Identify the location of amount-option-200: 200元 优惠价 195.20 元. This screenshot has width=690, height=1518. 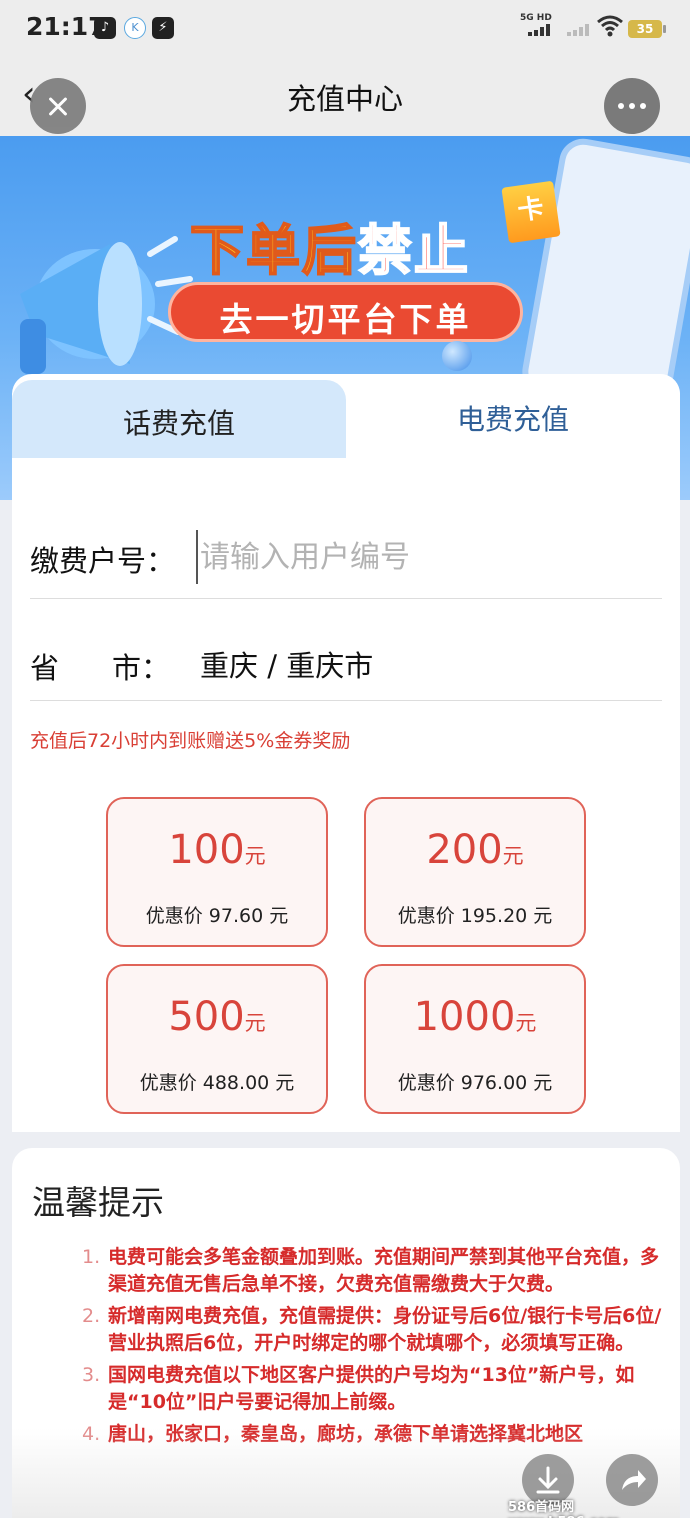
(475, 872).